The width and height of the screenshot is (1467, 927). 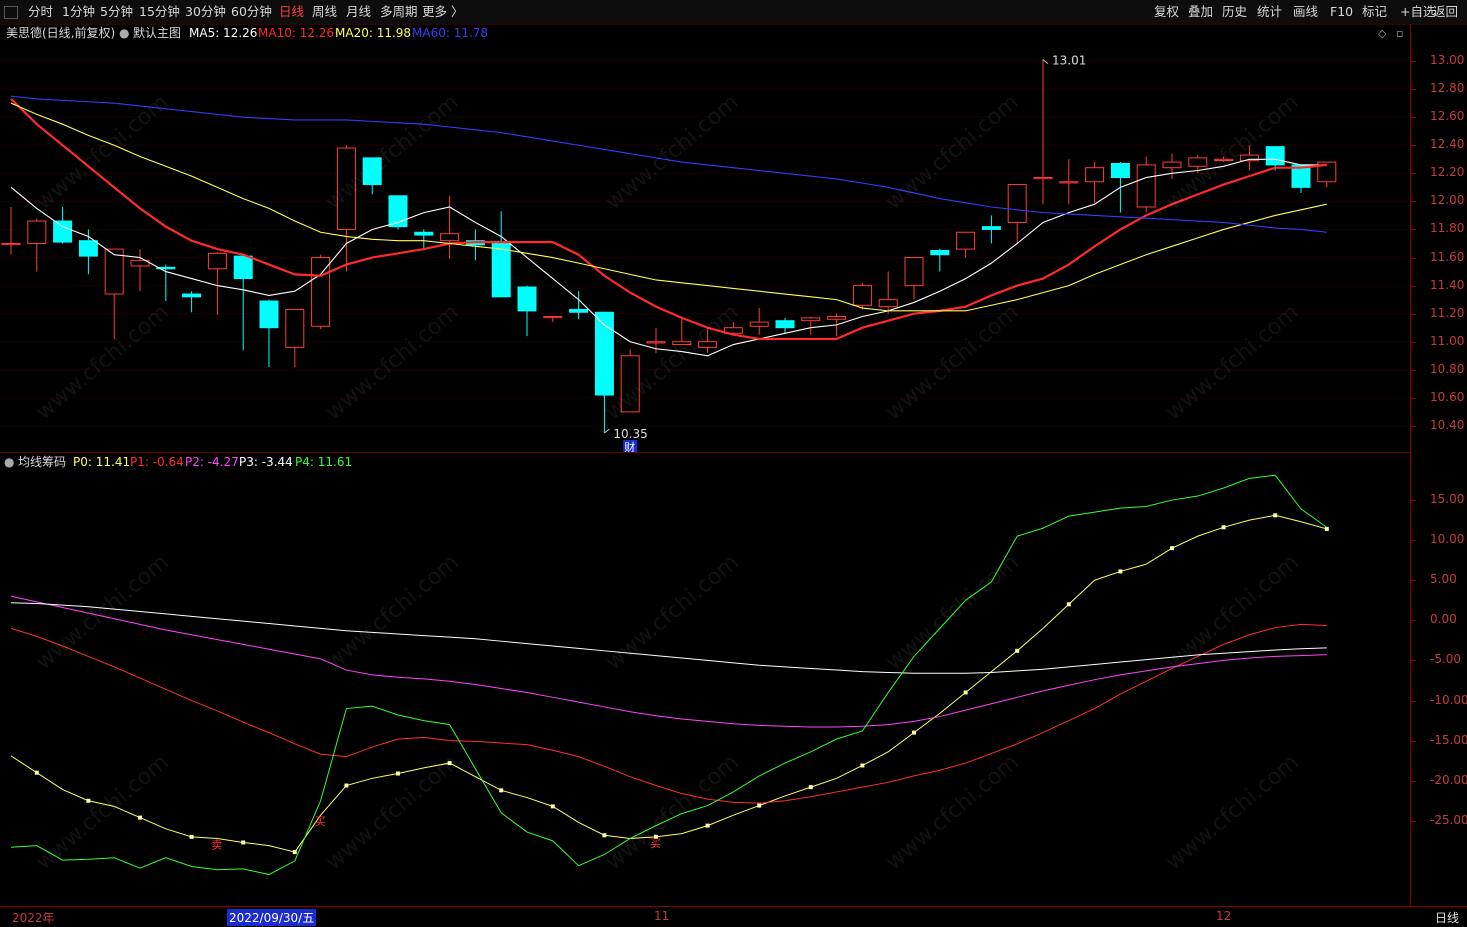 What do you see at coordinates (1447, 368) in the screenshot?
I see `price-tick-label: 10.80` at bounding box center [1447, 368].